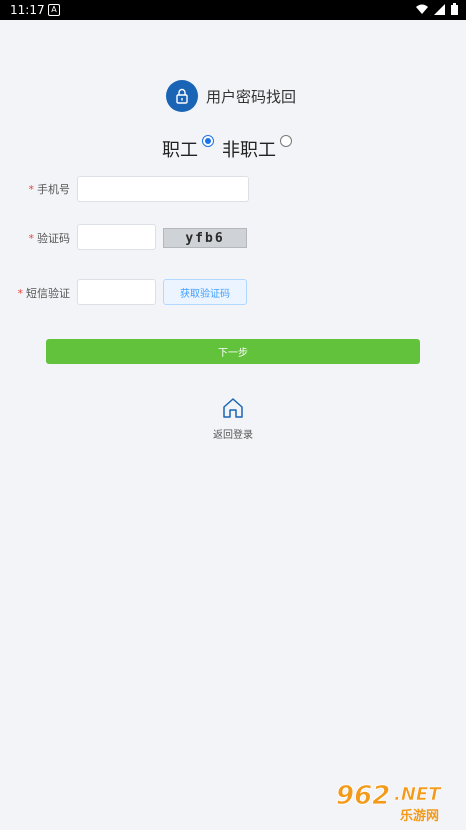  I want to click on sms-label: * 短信验证, so click(40, 293).